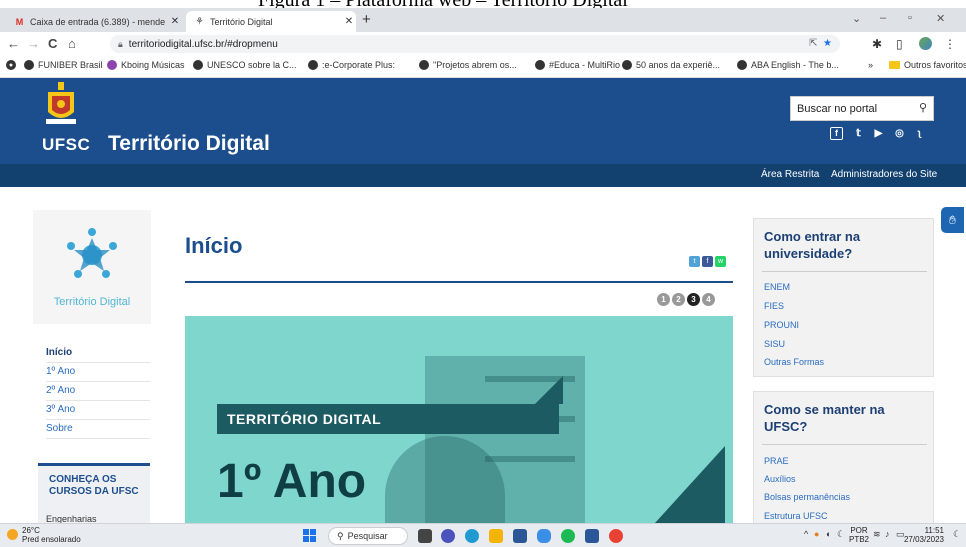 The width and height of the screenshot is (966, 547). I want to click on slider-page-1: 1, so click(663, 299).